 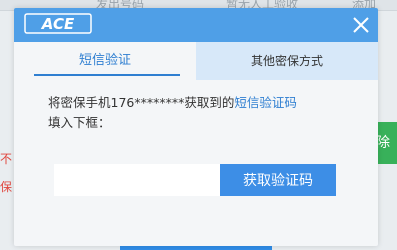 What do you see at coordinates (107, 75) in the screenshot?
I see `active-tab-indicator` at bounding box center [107, 75].